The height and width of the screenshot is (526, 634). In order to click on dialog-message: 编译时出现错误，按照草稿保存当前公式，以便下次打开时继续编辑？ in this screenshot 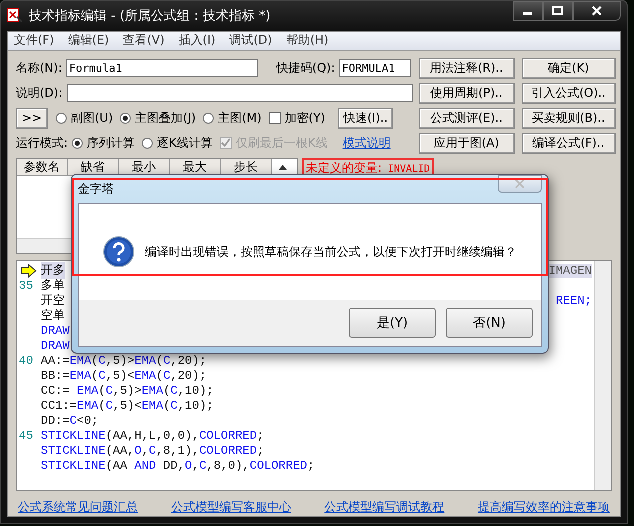, I will do `click(331, 252)`.